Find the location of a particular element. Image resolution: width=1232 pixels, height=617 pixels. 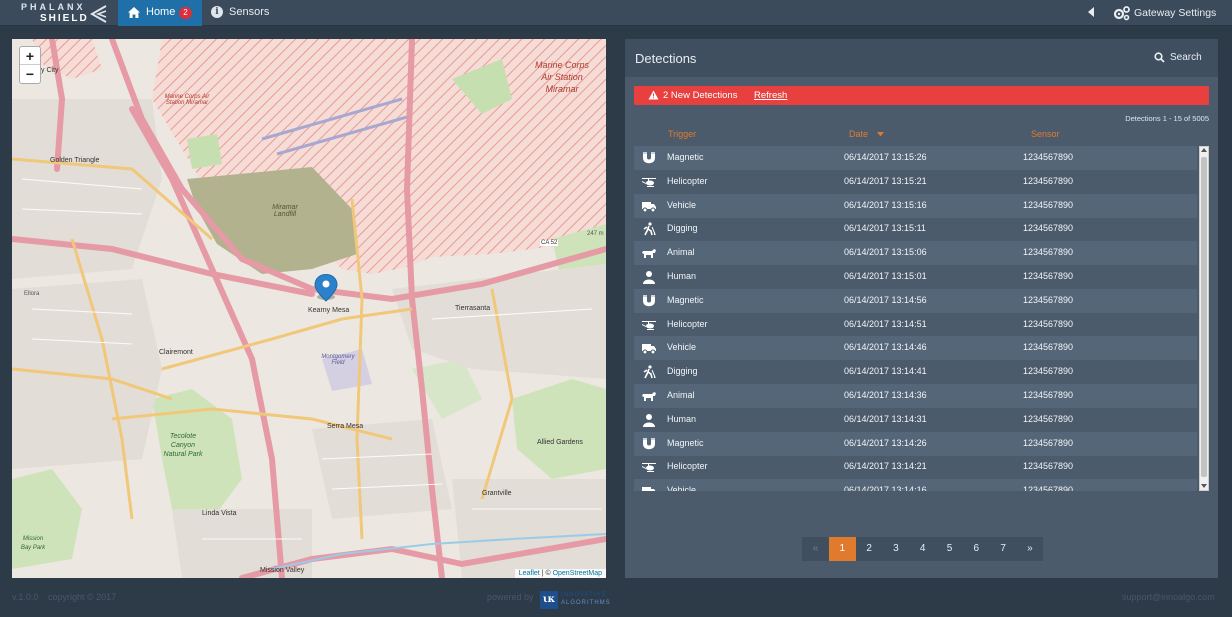

table-row: Vehicle 06/14/2017 13:14:46 1234567890 is located at coordinates (915, 348).